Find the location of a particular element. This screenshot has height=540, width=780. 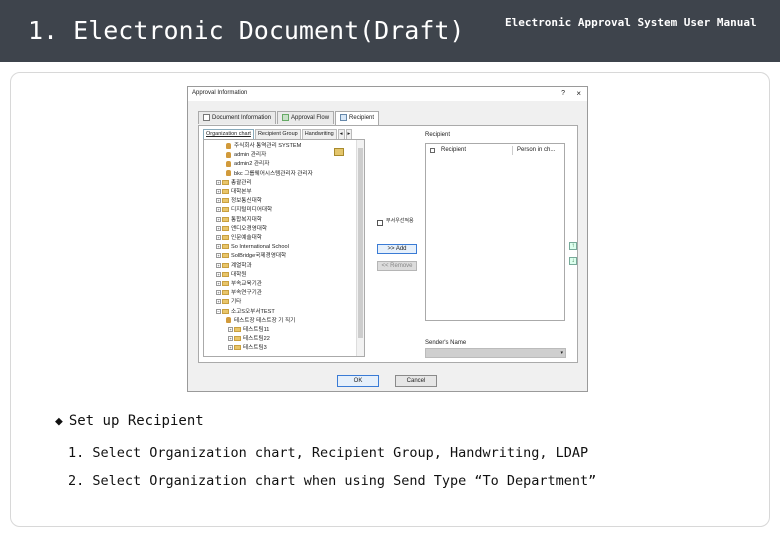

tree-node: + 정보통신대학 is located at coordinates (239, 201).